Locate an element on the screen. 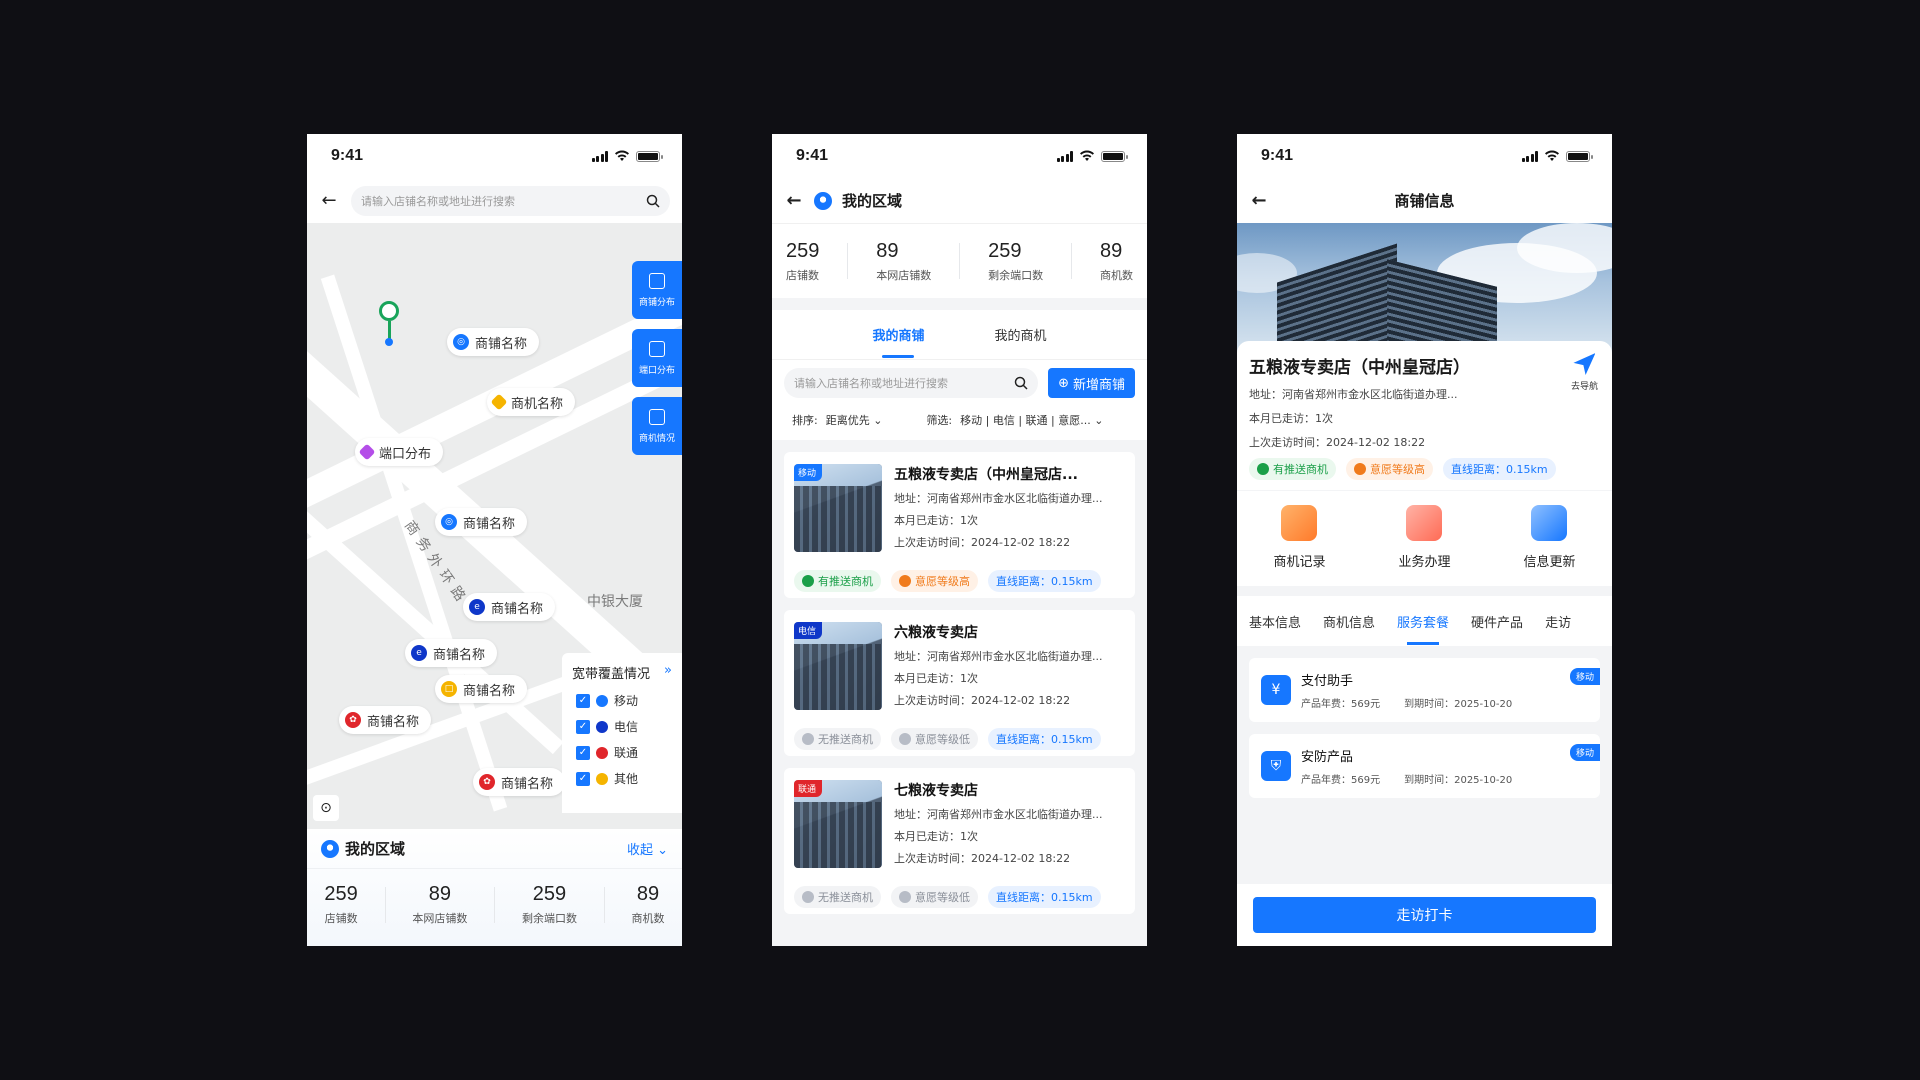  opportunity-status-button: 商机情况 is located at coordinates (657, 426).